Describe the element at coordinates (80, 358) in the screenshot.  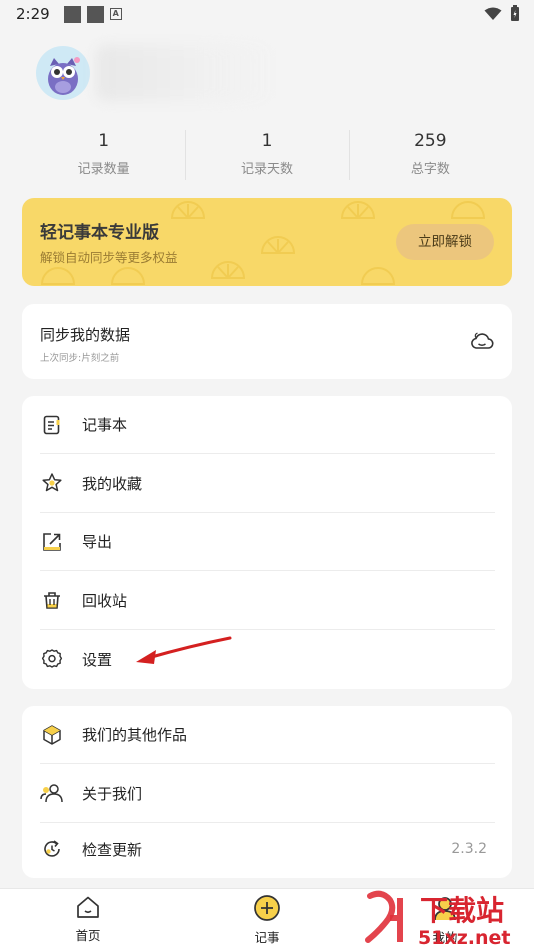
I see `sync-last-time: 上次同步:片刻之前` at that location.